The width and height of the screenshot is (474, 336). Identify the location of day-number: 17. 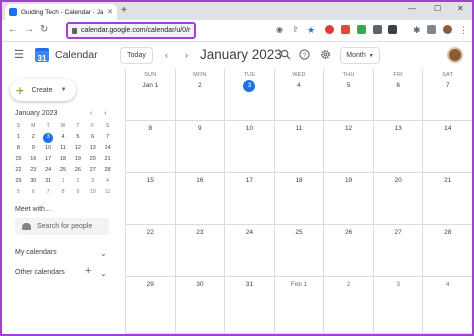
(249, 180).